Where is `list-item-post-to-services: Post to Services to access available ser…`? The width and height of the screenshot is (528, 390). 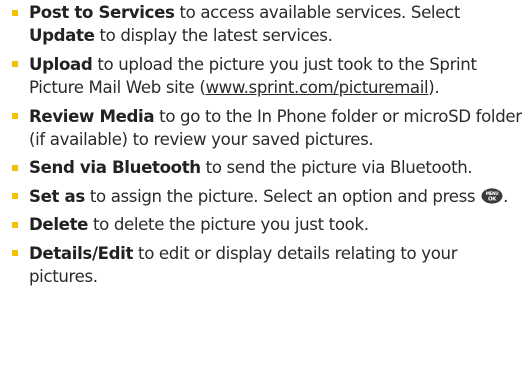
list-item-post-to-services: Post to Services to access available ser… is located at coordinates (268, 24).